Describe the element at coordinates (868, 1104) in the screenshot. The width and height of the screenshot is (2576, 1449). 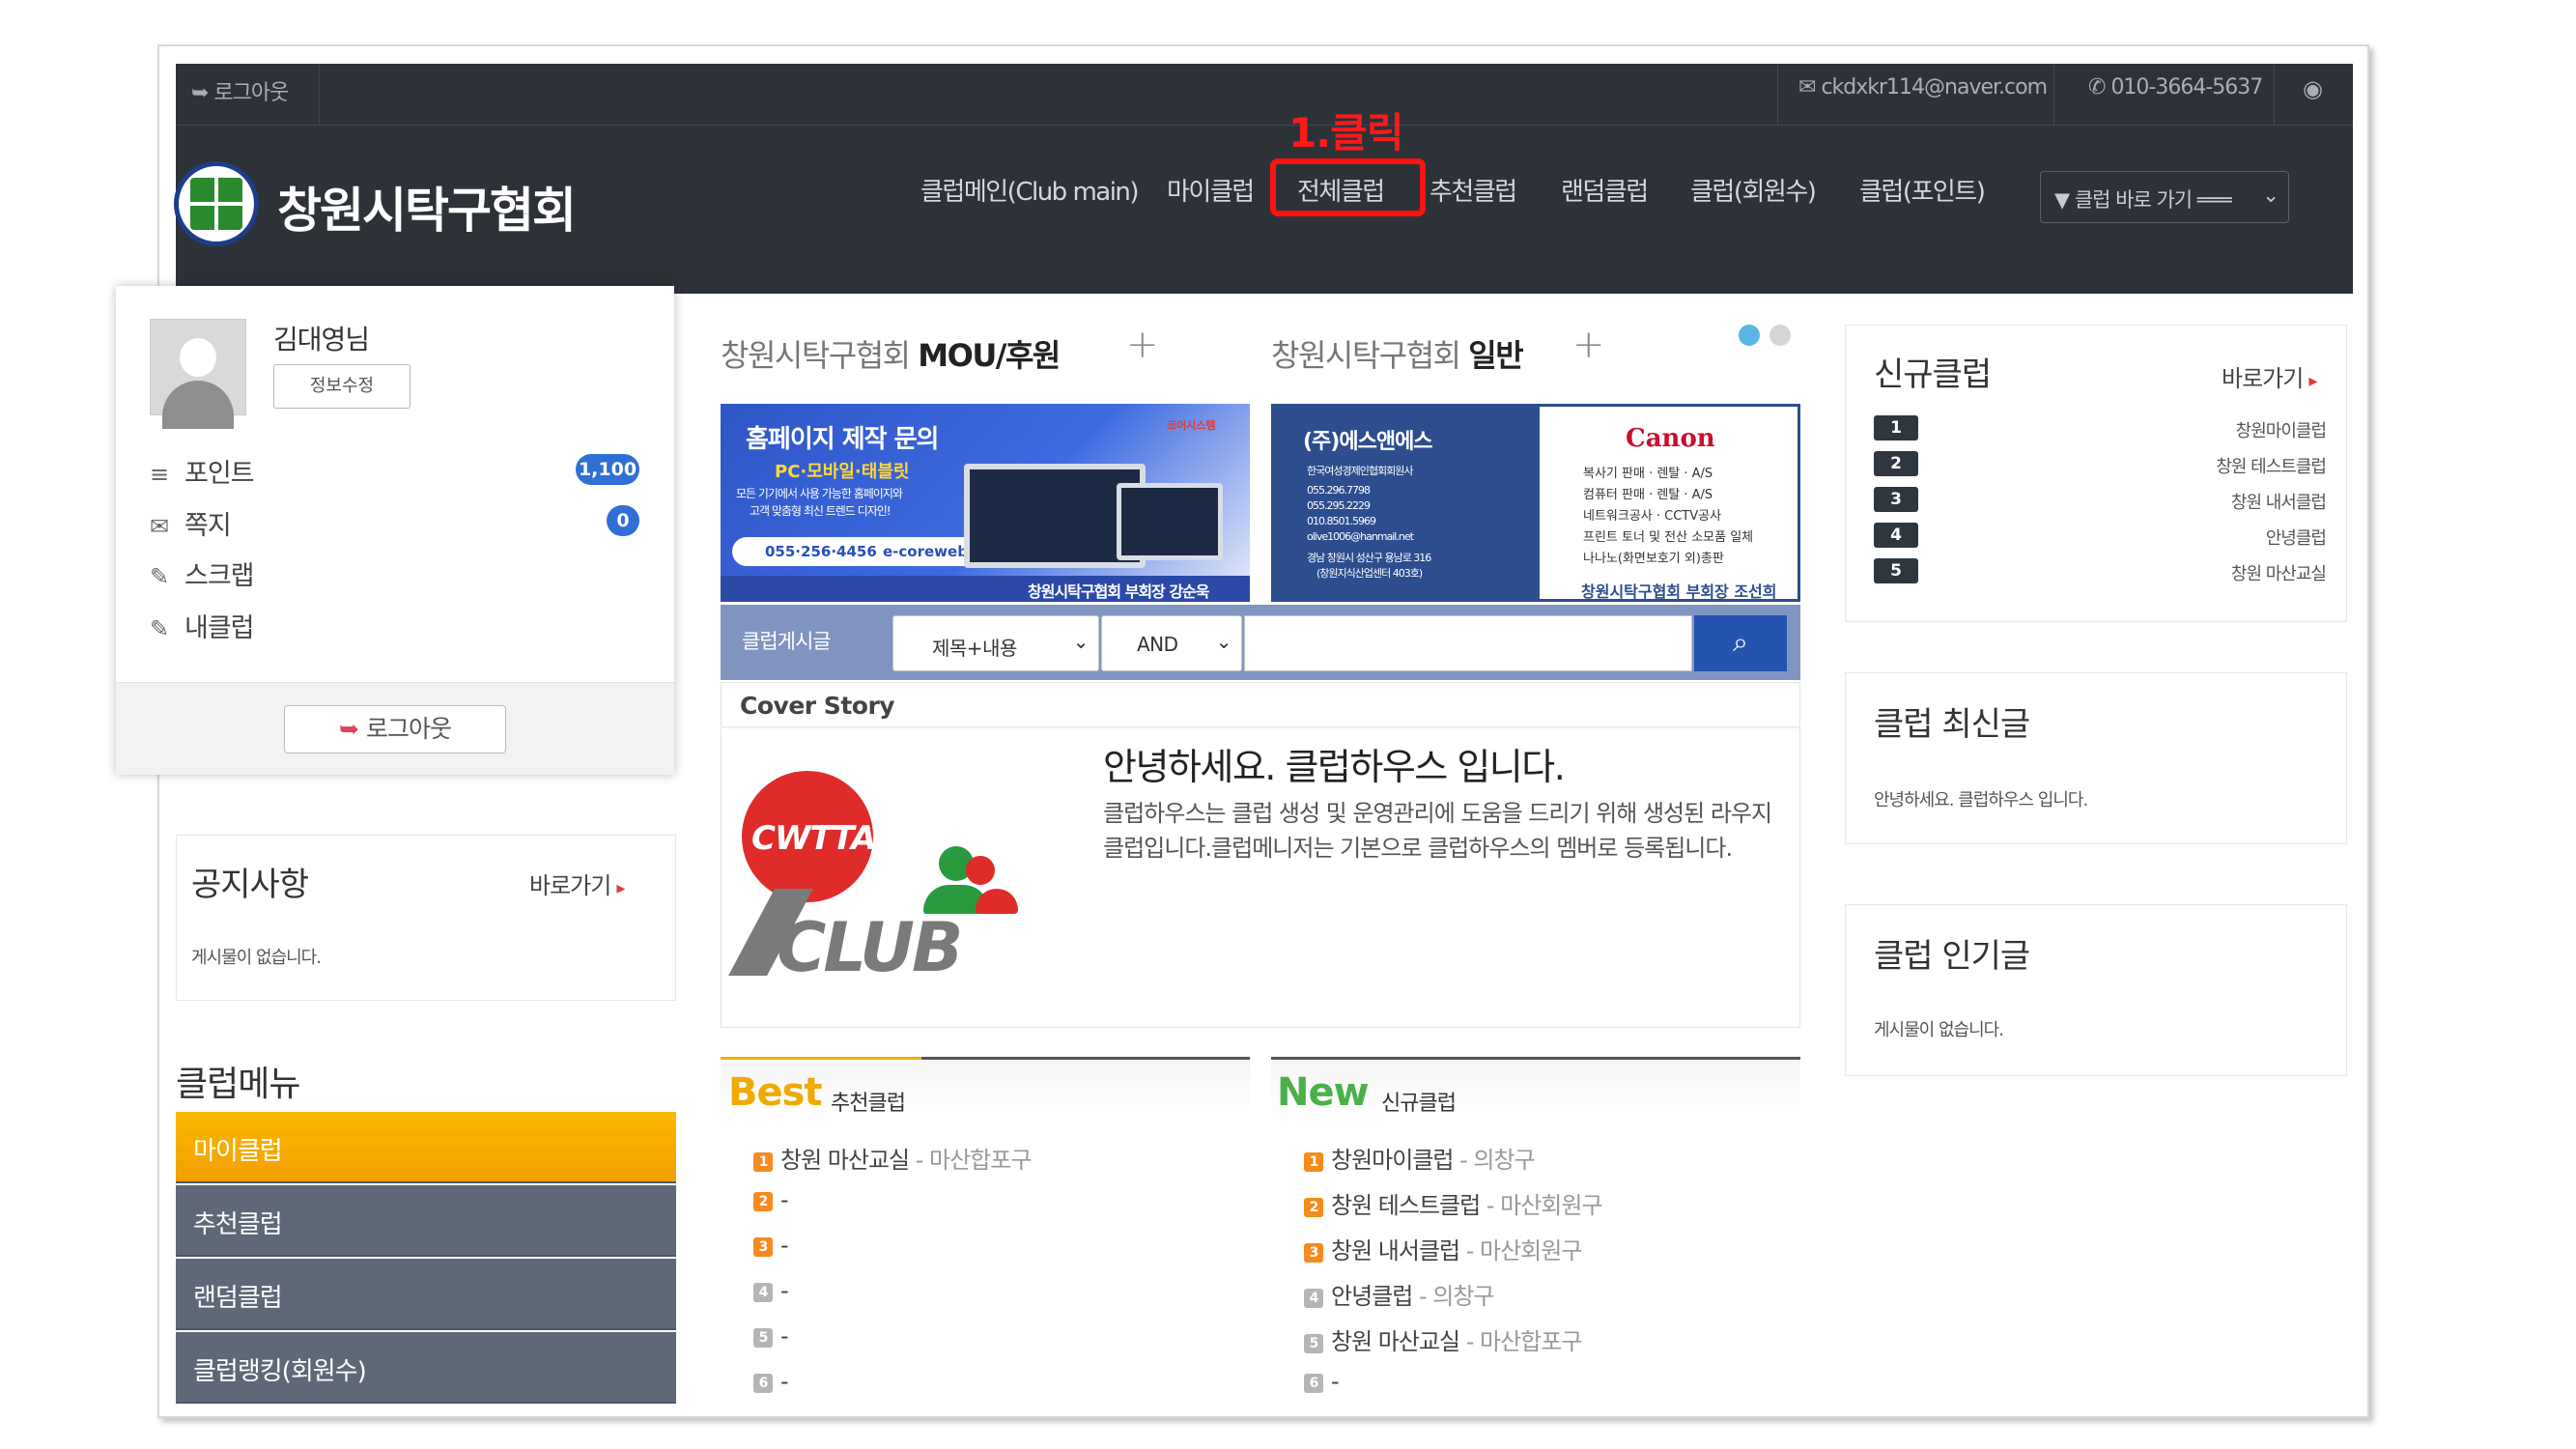
I see `best-sub-label: 추천클럽` at that location.